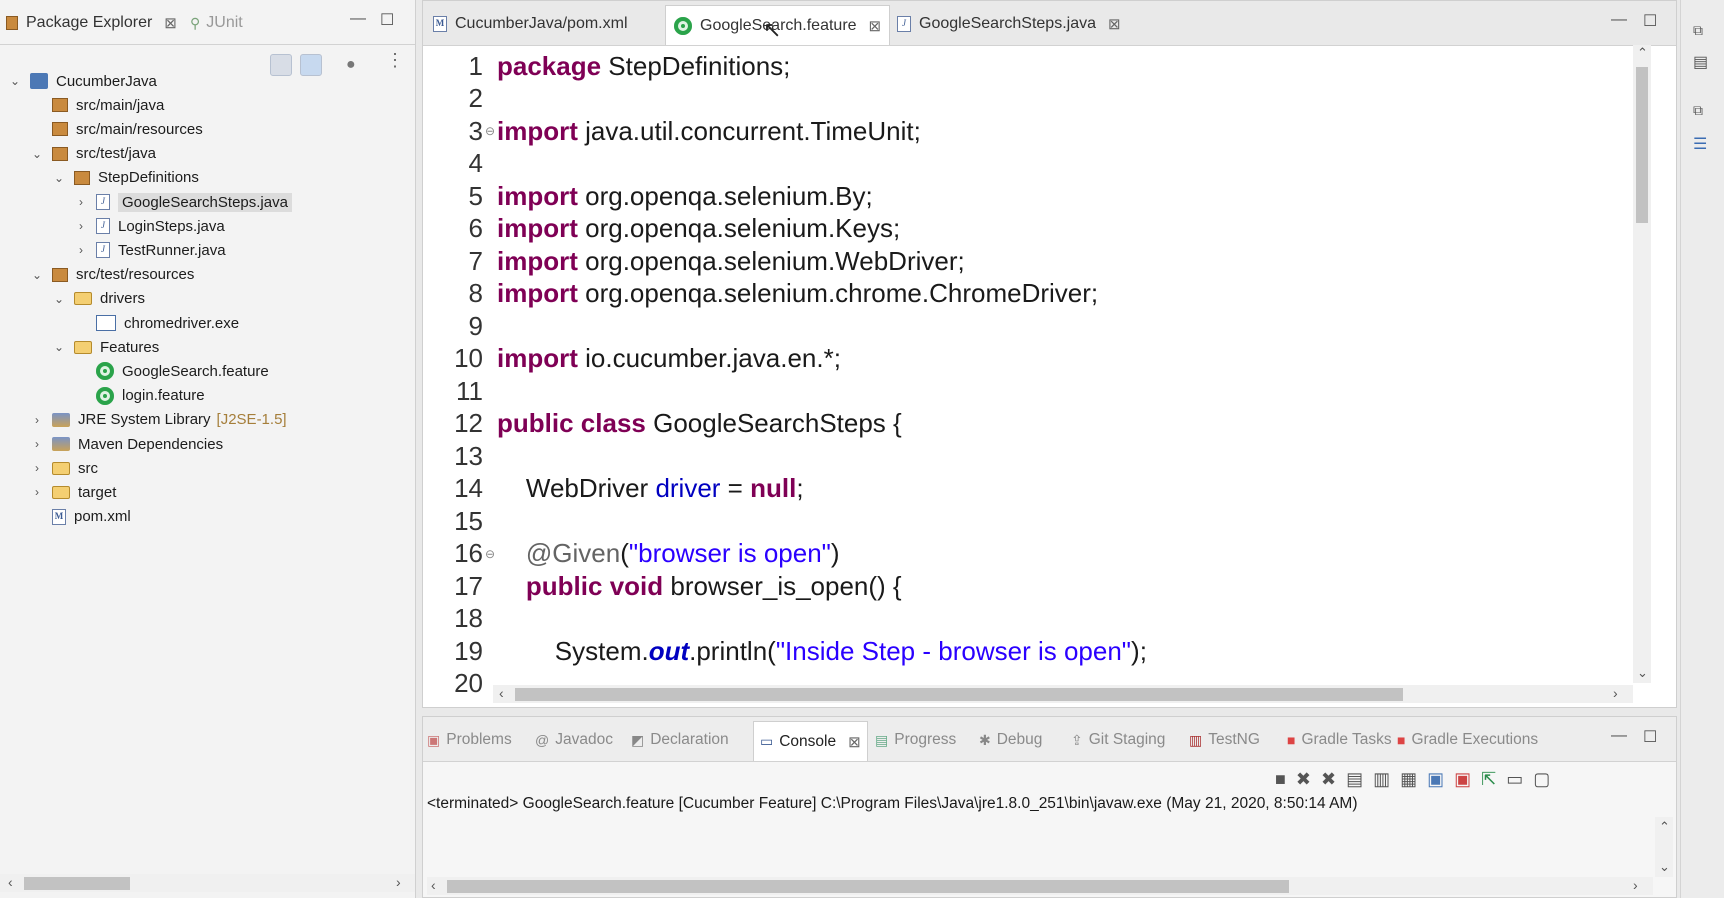 The image size is (1724, 898). Describe the element at coordinates (838, 293) in the screenshot. I see `code-token: org.openqa.selenium.chrome.ChromeDriver;` at that location.